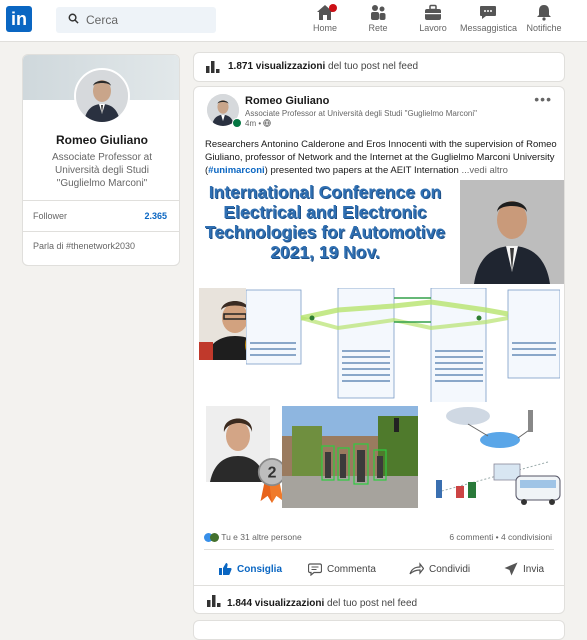 The height and width of the screenshot is (640, 587). I want to click on online-status-dot, so click(237, 123).